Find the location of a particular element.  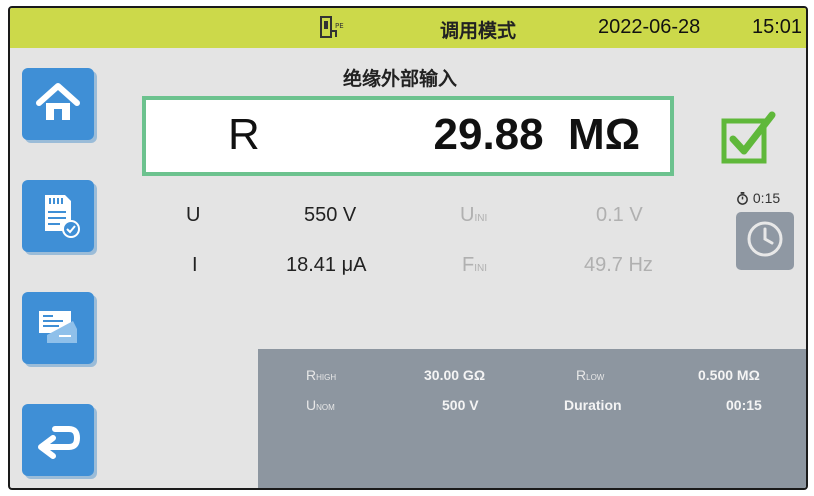

rlow-label: RLOW is located at coordinates (590, 375).